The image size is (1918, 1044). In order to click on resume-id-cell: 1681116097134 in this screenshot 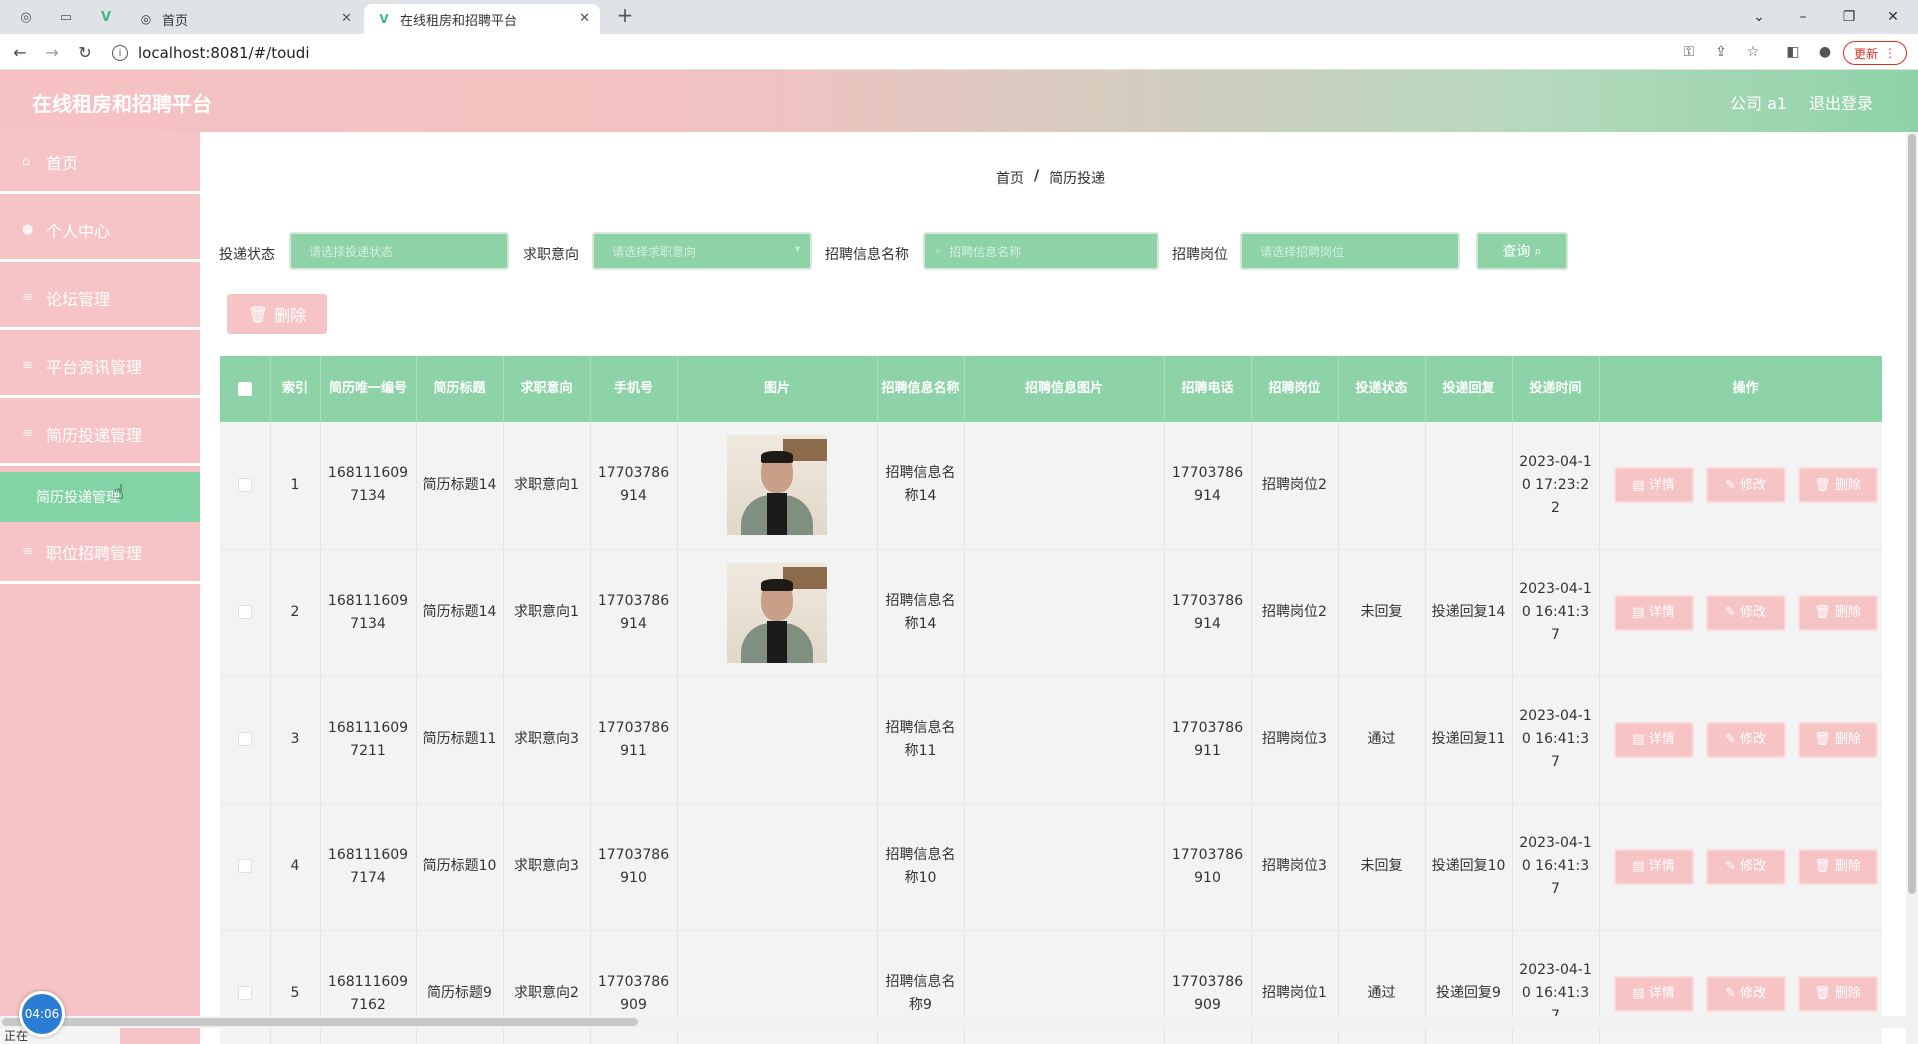, I will do `click(368, 613)`.